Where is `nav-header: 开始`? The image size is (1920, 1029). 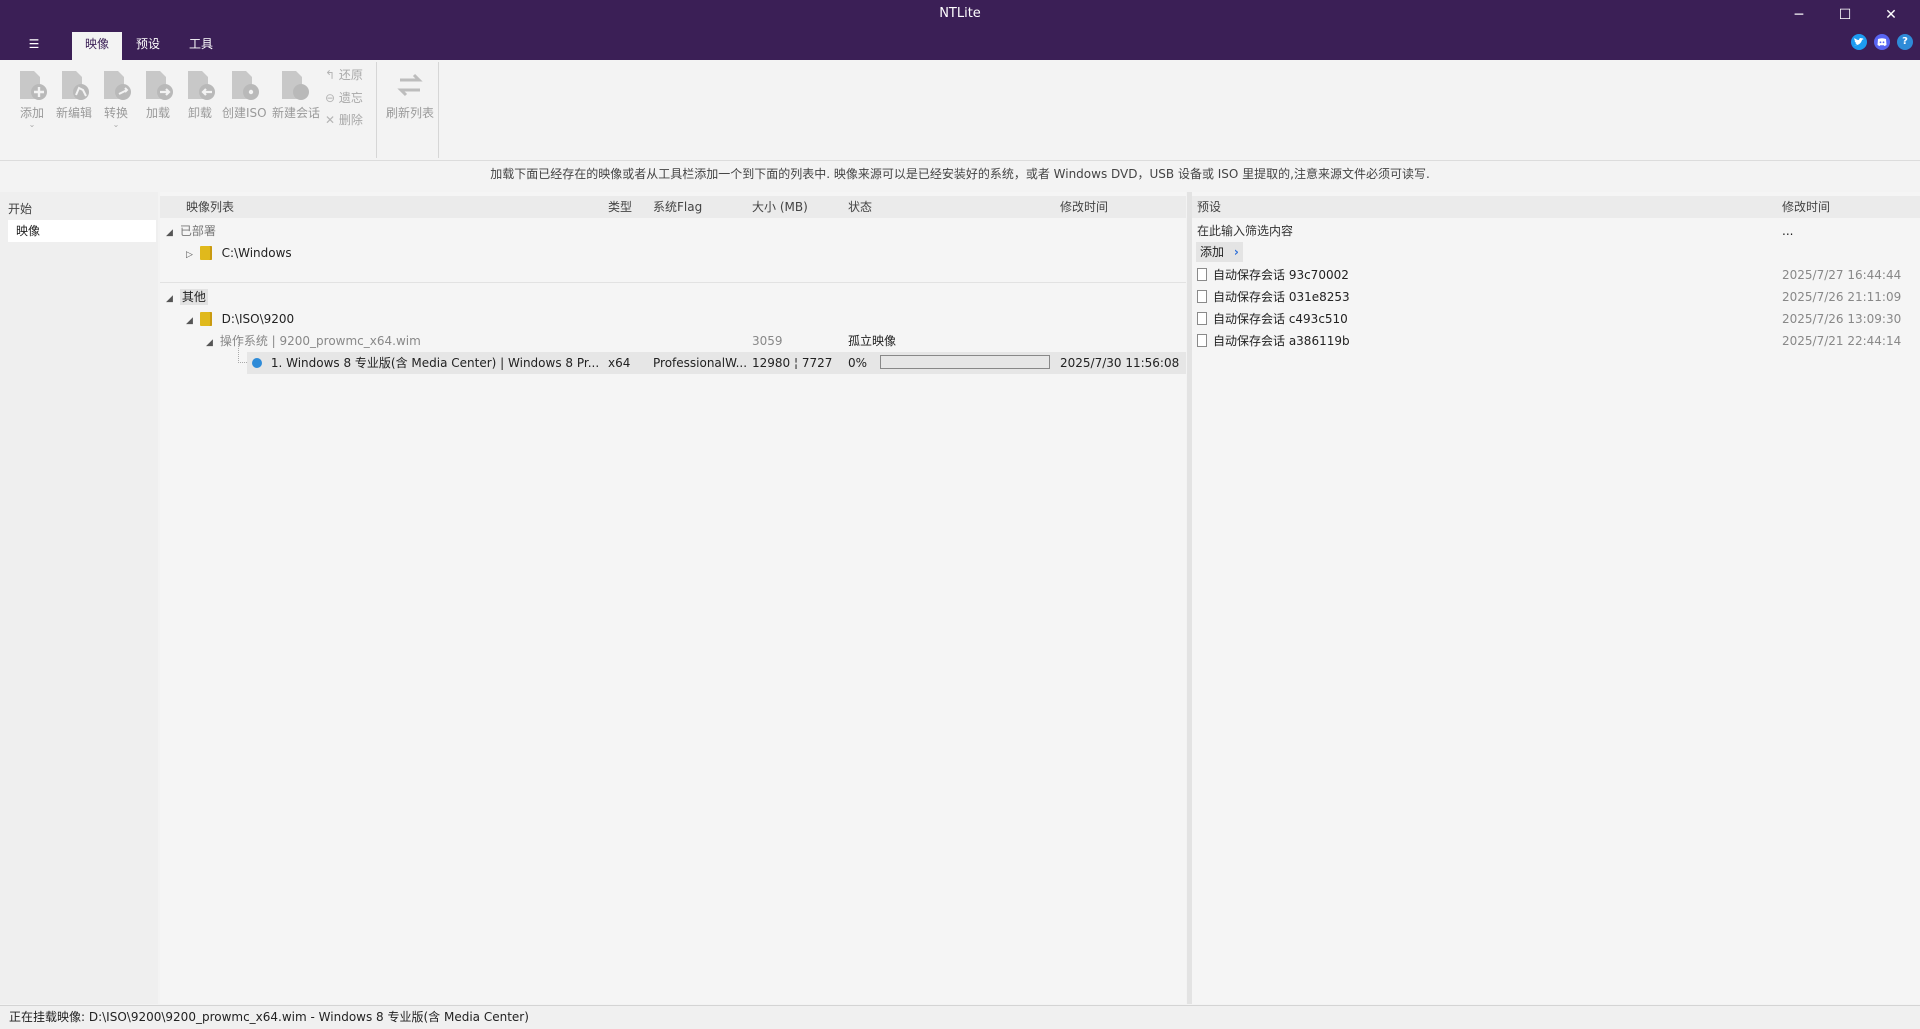
nav-header: 开始 is located at coordinates (20, 209).